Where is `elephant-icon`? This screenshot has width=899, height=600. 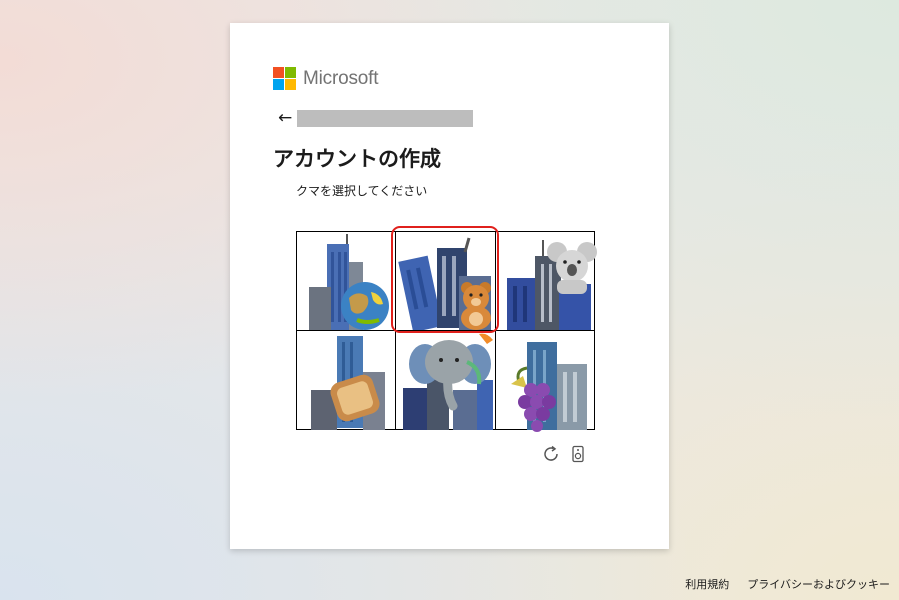 elephant-icon is located at coordinates (448, 381).